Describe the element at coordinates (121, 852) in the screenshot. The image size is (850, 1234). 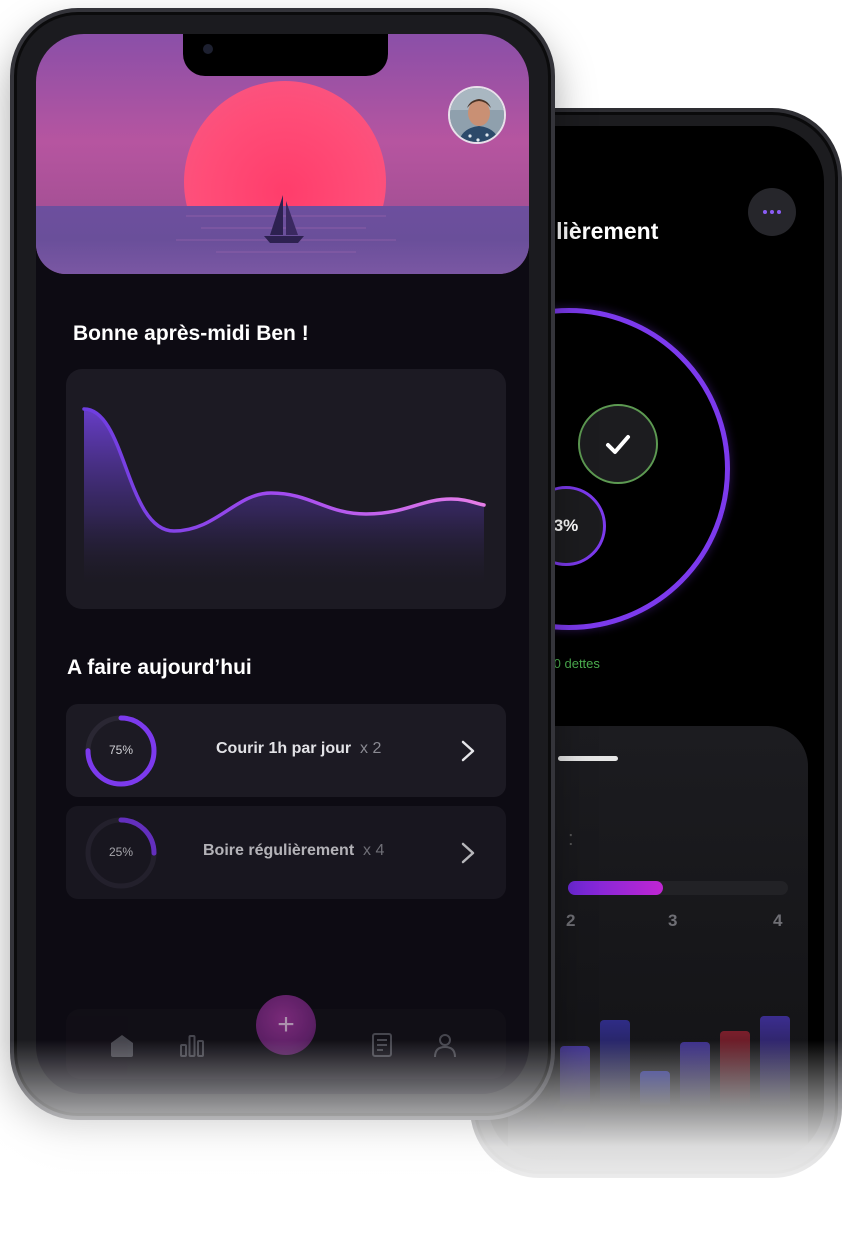
I see `task-percent: 25%` at that location.